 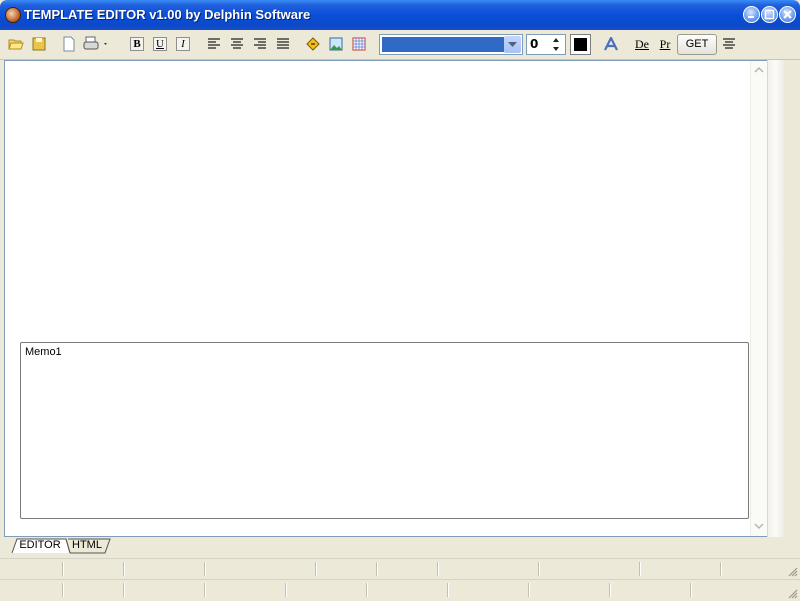 I want to click on align-left-icon, so click(x=214, y=43).